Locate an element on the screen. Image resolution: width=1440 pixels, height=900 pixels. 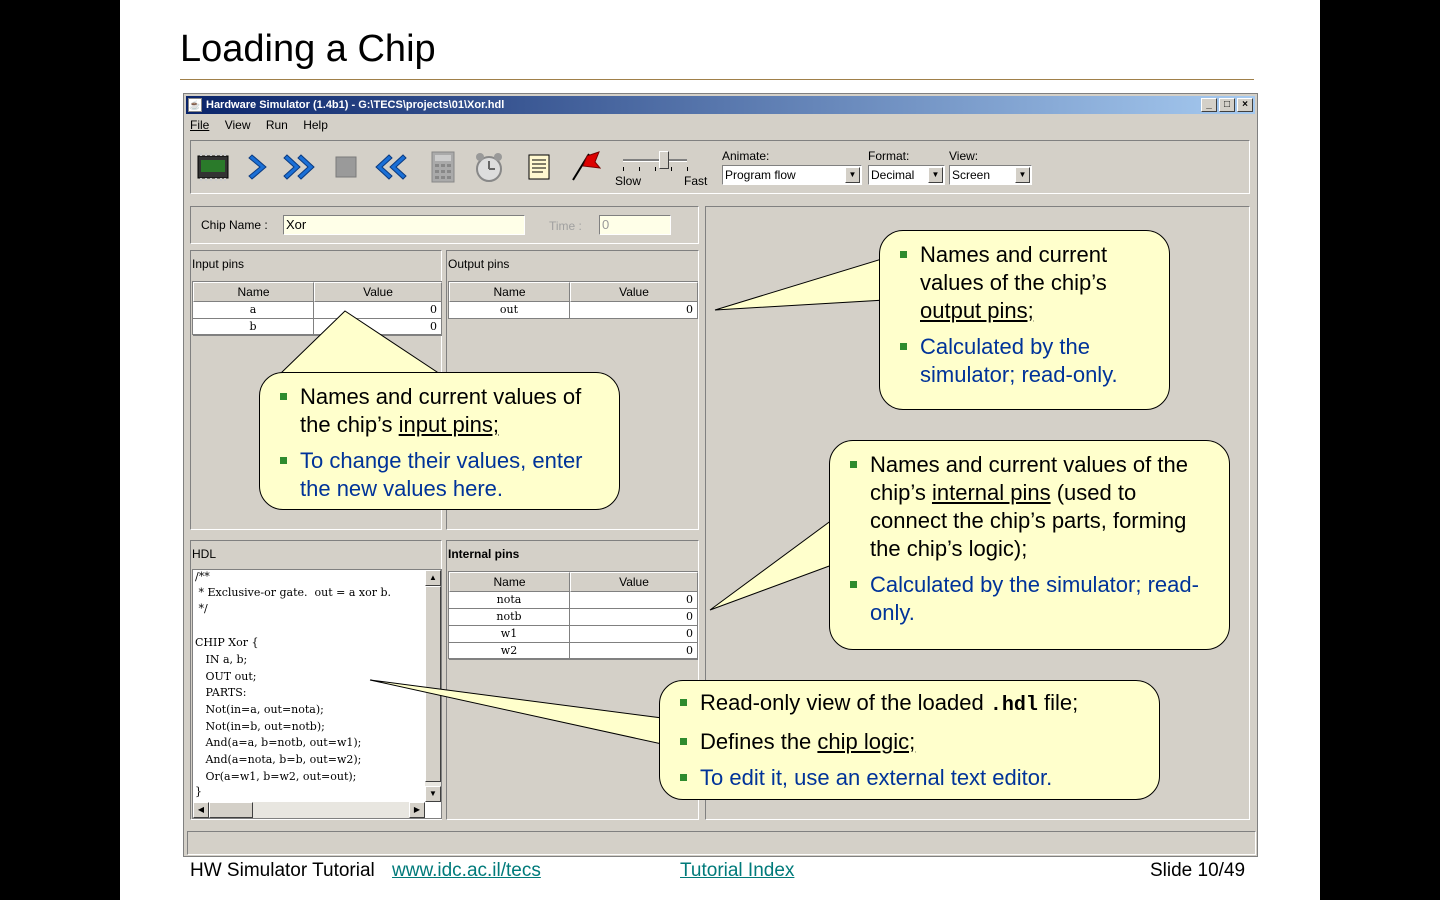
callout-bullet: Read-only view of the loaded .hdl file; is located at coordinates (911, 704).